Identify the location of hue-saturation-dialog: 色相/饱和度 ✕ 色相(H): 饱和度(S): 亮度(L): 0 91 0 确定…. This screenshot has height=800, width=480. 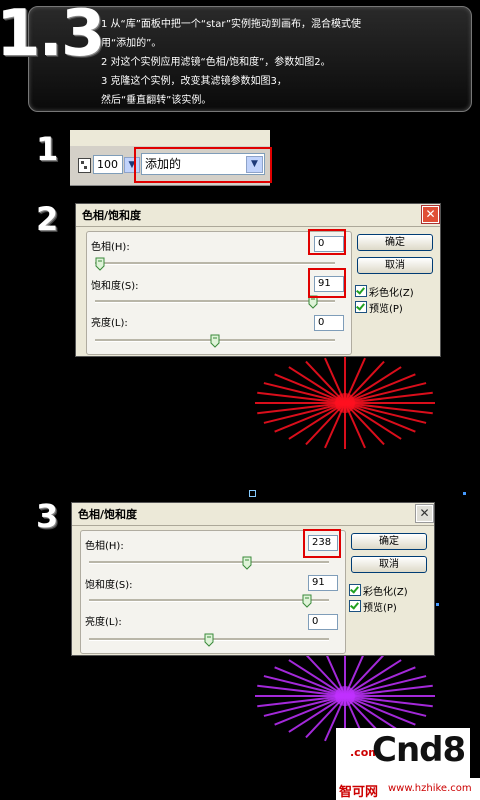
(258, 280).